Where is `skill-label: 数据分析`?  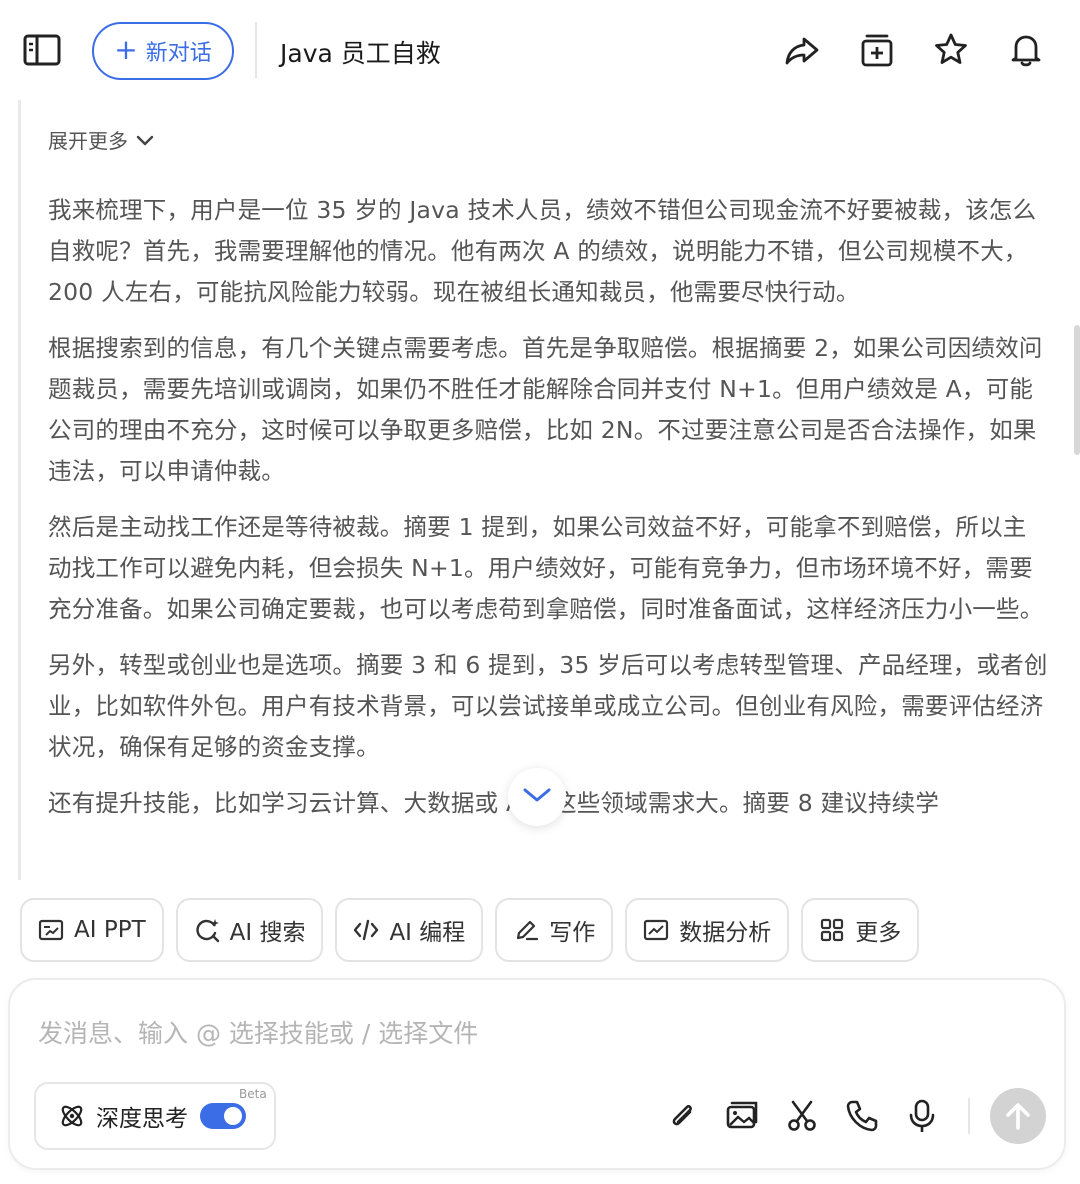
skill-label: 数据分析 is located at coordinates (725, 933).